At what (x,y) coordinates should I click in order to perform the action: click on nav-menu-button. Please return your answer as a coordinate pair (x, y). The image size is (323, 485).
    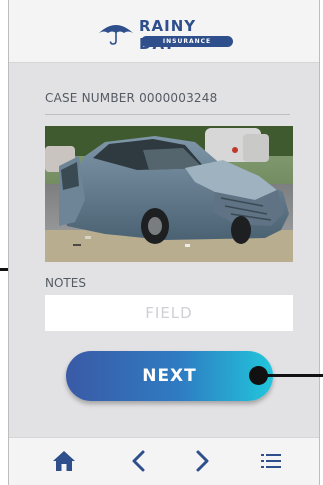
    Looking at the image, I should click on (271, 461).